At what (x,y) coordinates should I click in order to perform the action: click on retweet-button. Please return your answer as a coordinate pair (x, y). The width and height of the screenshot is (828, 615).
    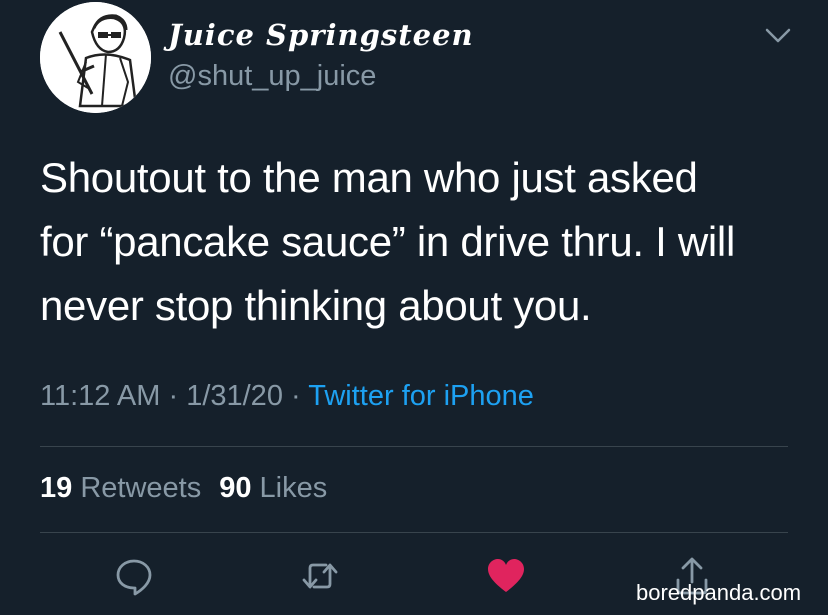
    Looking at the image, I should click on (320, 576).